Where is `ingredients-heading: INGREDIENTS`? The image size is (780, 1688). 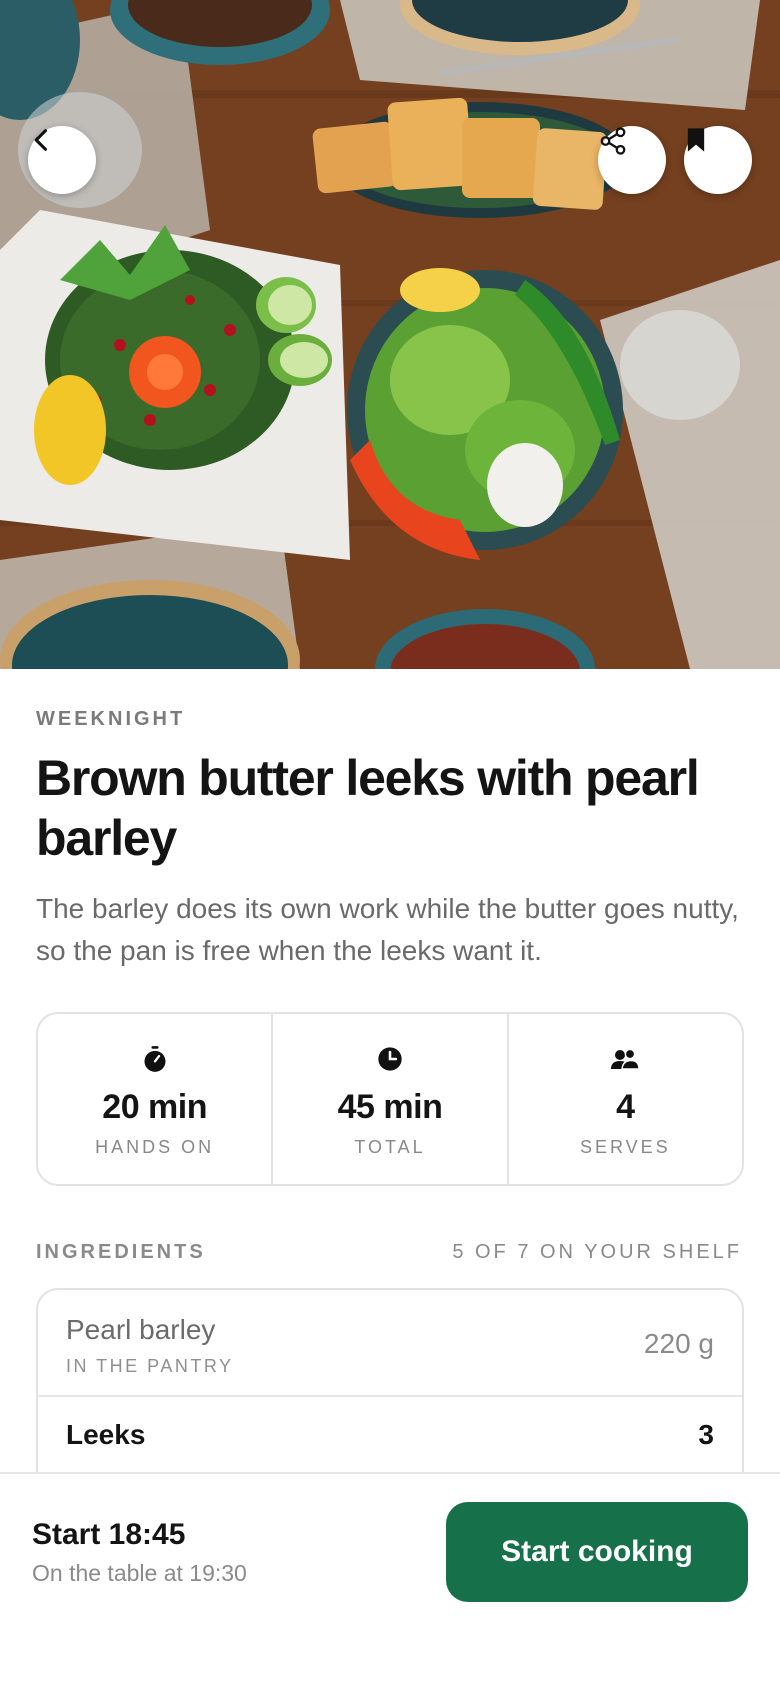
ingredients-heading: INGREDIENTS is located at coordinates (121, 1252).